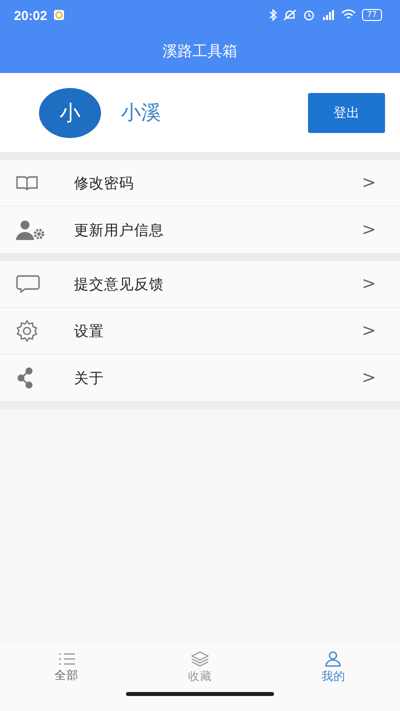 This screenshot has height=711, width=400. What do you see at coordinates (119, 231) in the screenshot?
I see `menu-label: 更新用户信息` at bounding box center [119, 231].